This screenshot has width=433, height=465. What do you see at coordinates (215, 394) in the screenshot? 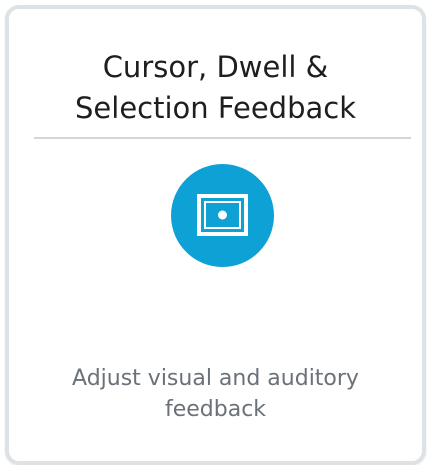
I see `card-description: Adjust visual and auditory feedback` at bounding box center [215, 394].